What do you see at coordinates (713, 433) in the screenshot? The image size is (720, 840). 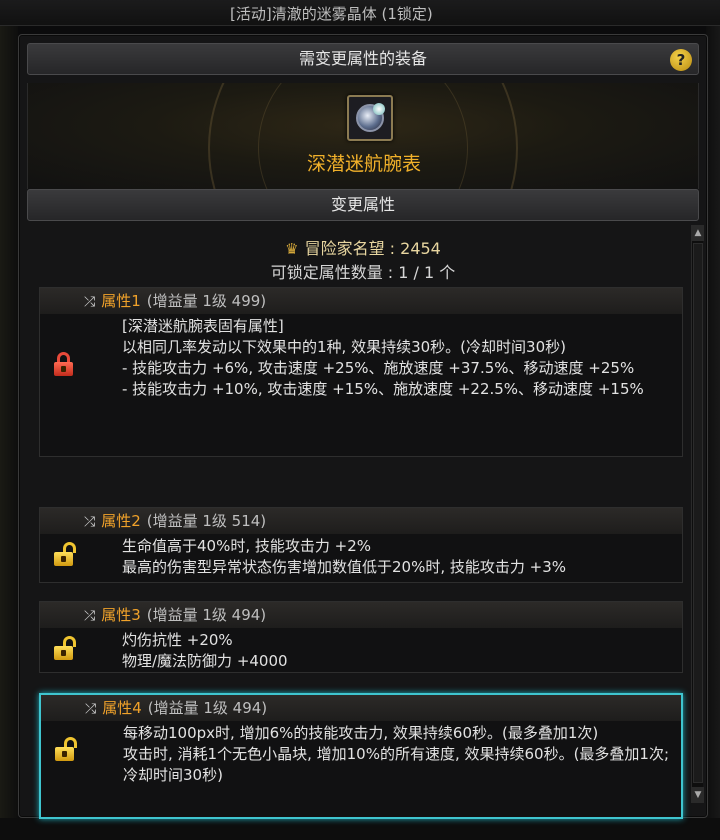 I see `background-right` at bounding box center [713, 433].